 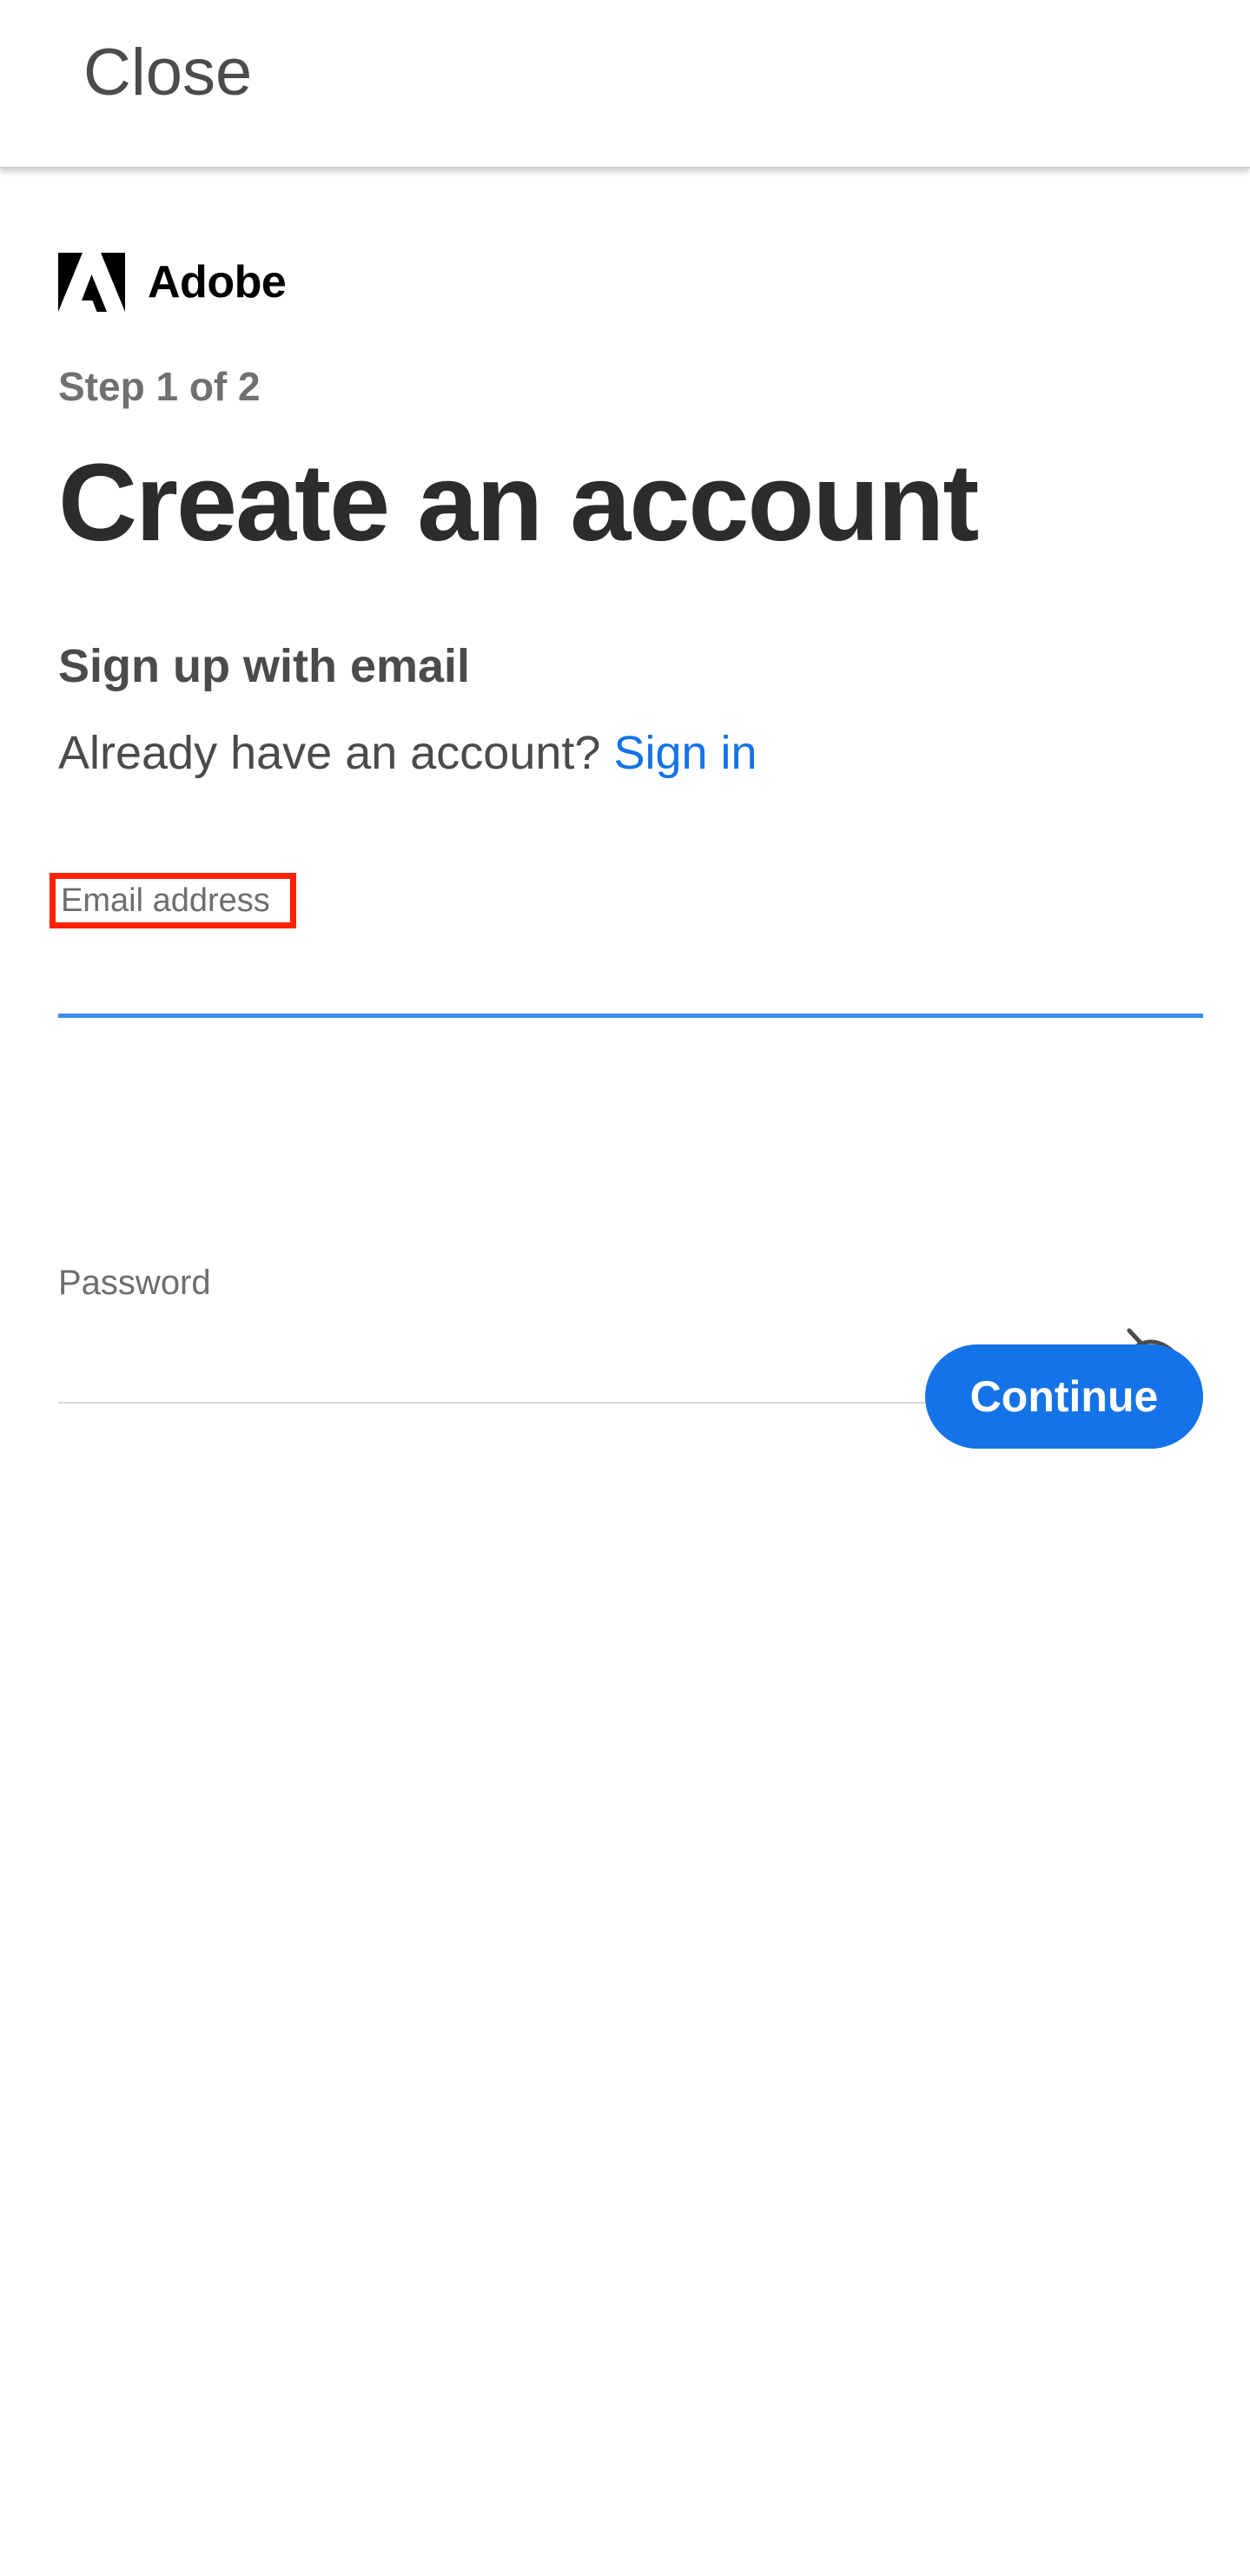 I want to click on close-button: Close, so click(x=167, y=72).